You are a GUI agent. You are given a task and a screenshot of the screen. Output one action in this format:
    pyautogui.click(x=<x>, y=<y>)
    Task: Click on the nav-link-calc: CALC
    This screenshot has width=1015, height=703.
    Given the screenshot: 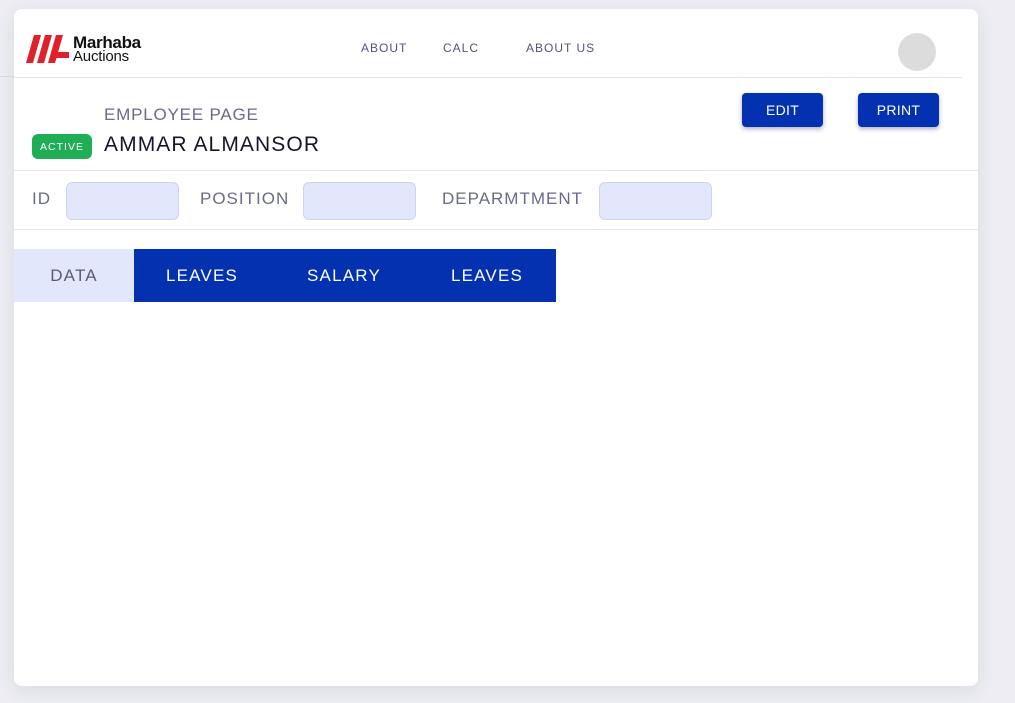 What is the action you would take?
    pyautogui.click(x=461, y=48)
    